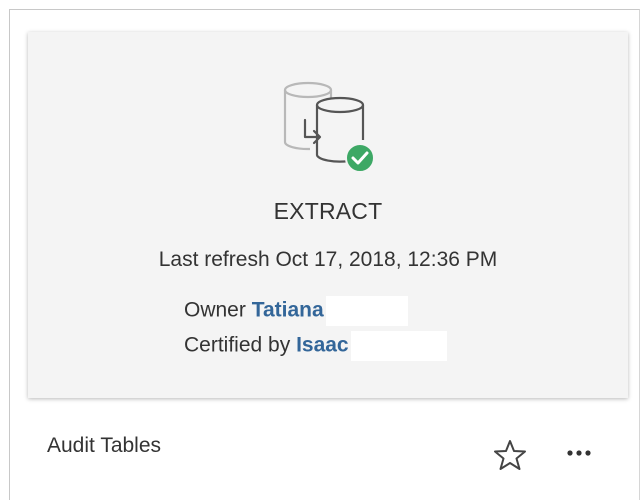  I want to click on owner-link: Tatiana, so click(288, 310).